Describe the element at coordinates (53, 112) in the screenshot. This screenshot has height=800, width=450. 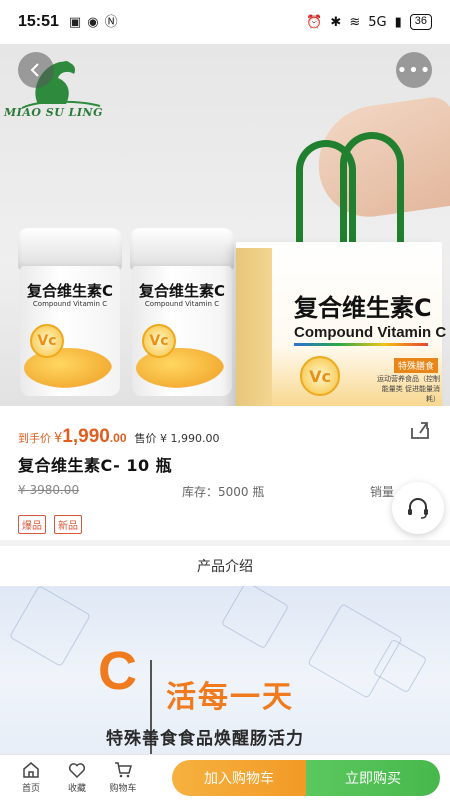
I see `brand-name: MIAO SU LING` at that location.